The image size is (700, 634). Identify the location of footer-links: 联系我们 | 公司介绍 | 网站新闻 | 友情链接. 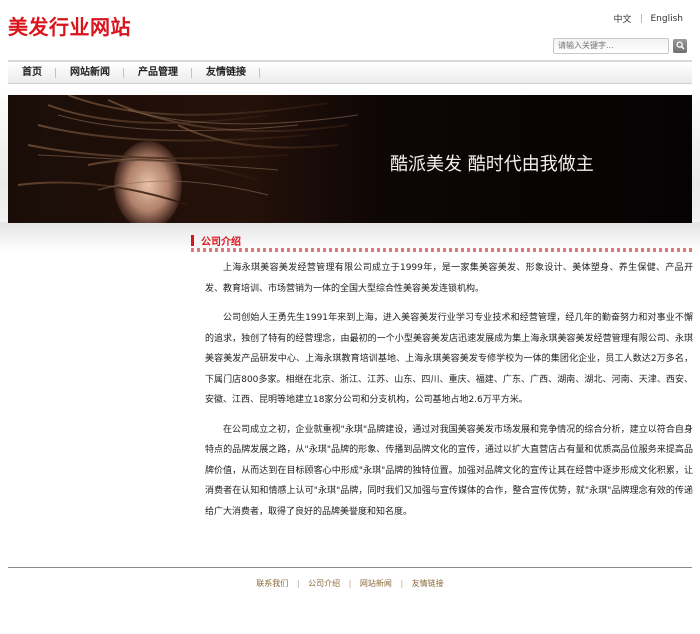
(350, 583).